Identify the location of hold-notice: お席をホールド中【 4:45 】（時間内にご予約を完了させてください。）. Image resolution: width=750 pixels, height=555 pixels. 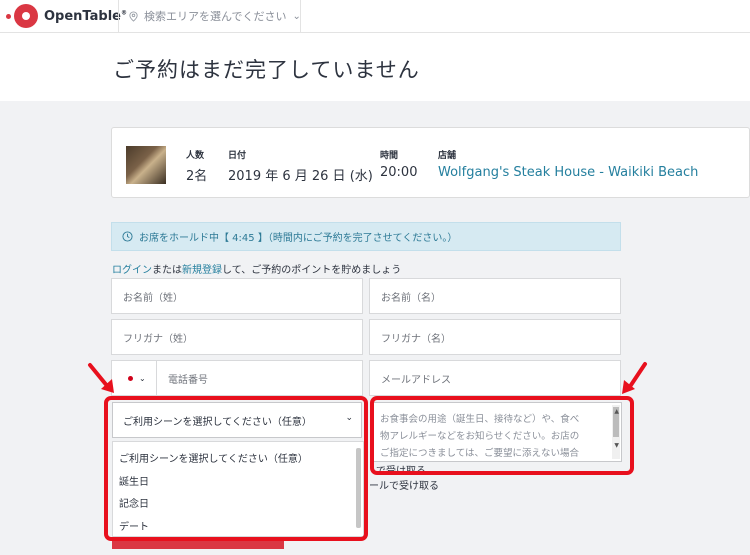
(366, 236).